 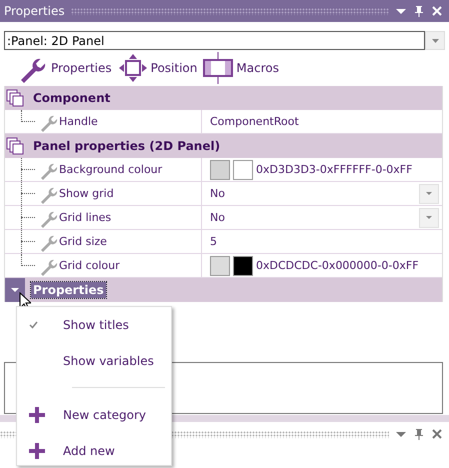 I want to click on window-title: Properties, so click(x=34, y=11).